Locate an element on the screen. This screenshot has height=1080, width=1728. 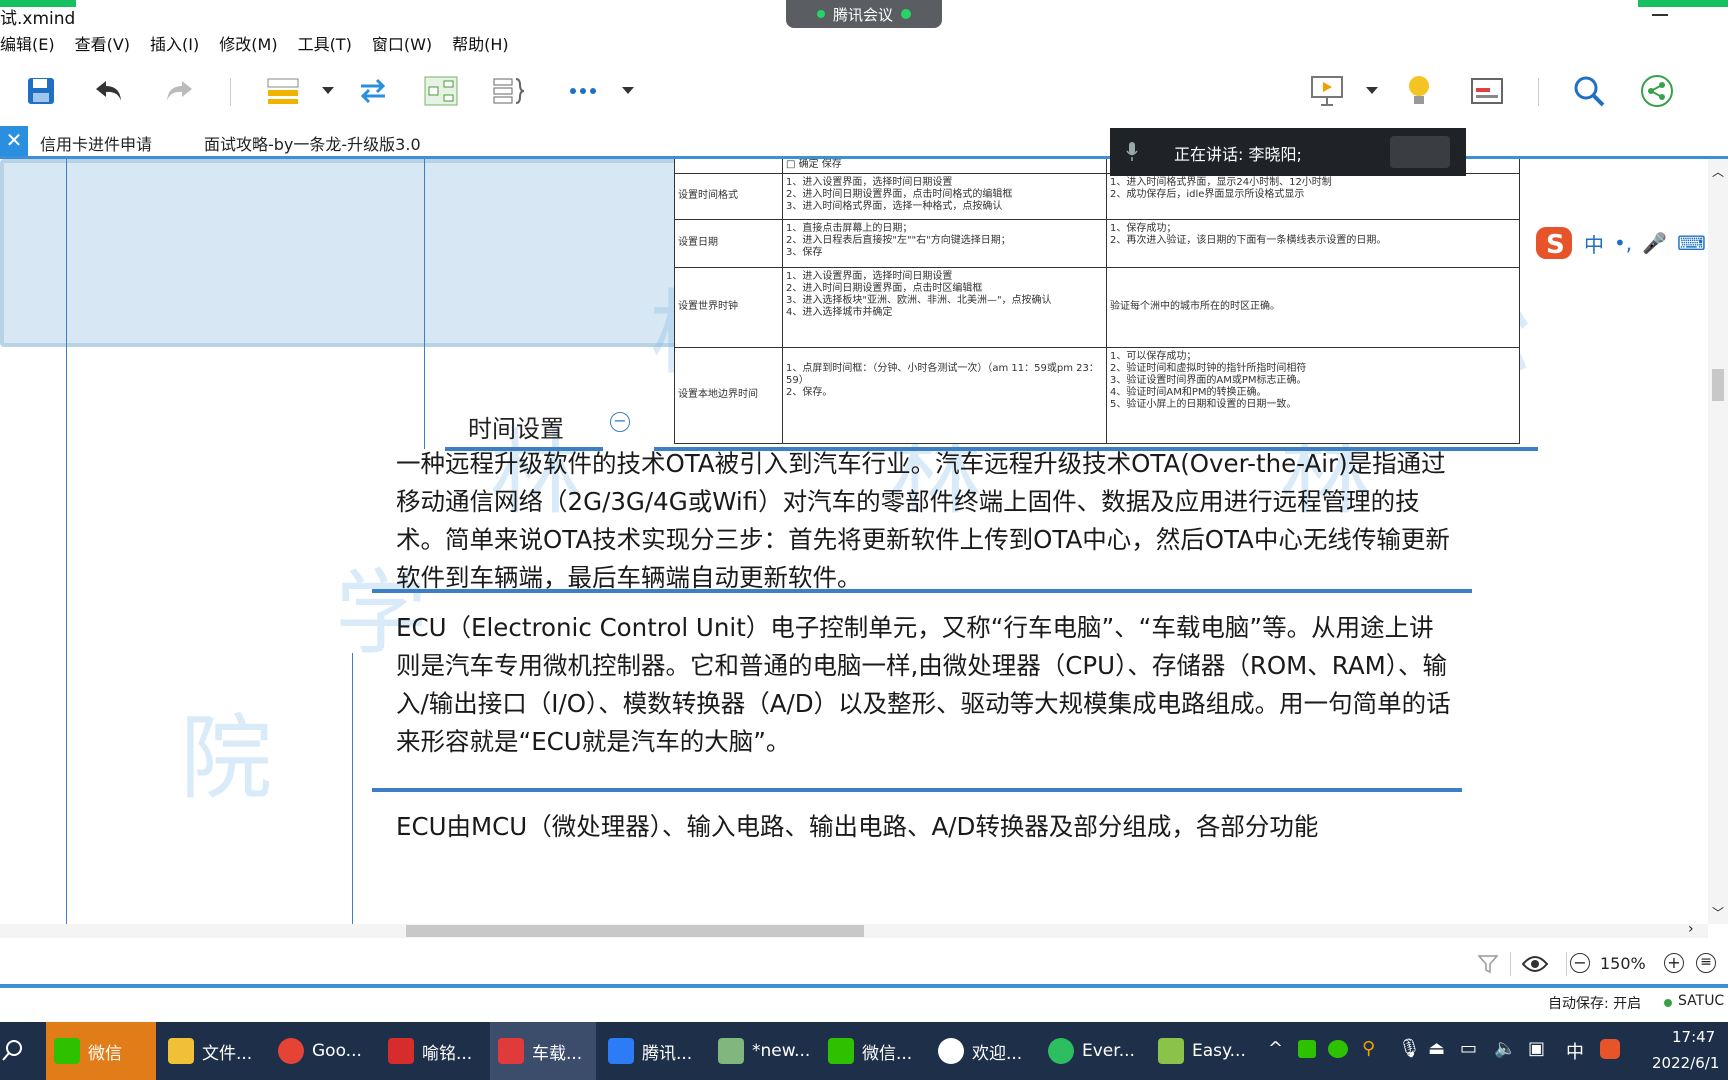
menu-view: 查看(V) is located at coordinates (102, 45).